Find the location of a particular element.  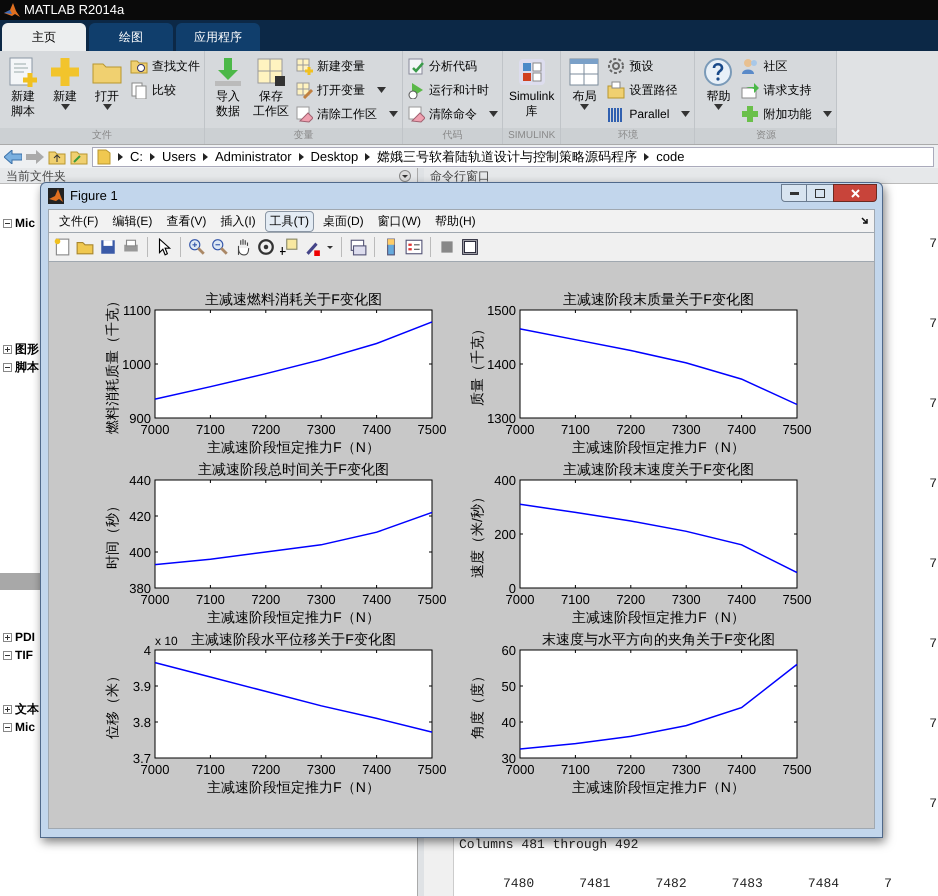

y-axis-label: 燃料消耗质量（千克） is located at coordinates (112, 364).